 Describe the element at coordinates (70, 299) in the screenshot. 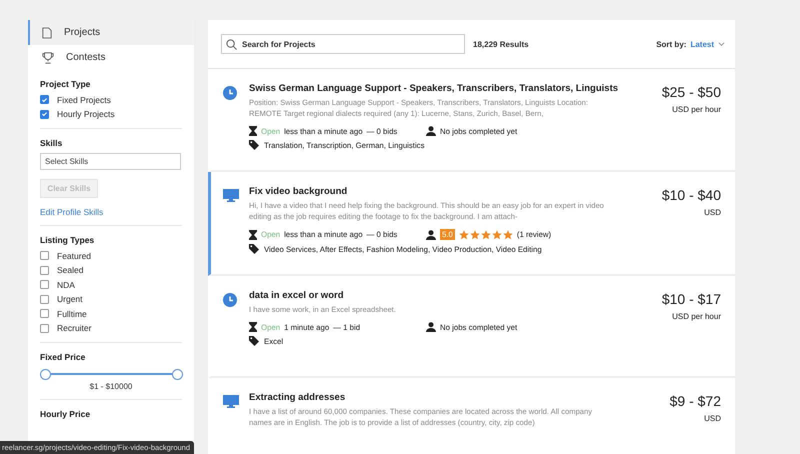

I see `checkbox-label: Urgent` at that location.